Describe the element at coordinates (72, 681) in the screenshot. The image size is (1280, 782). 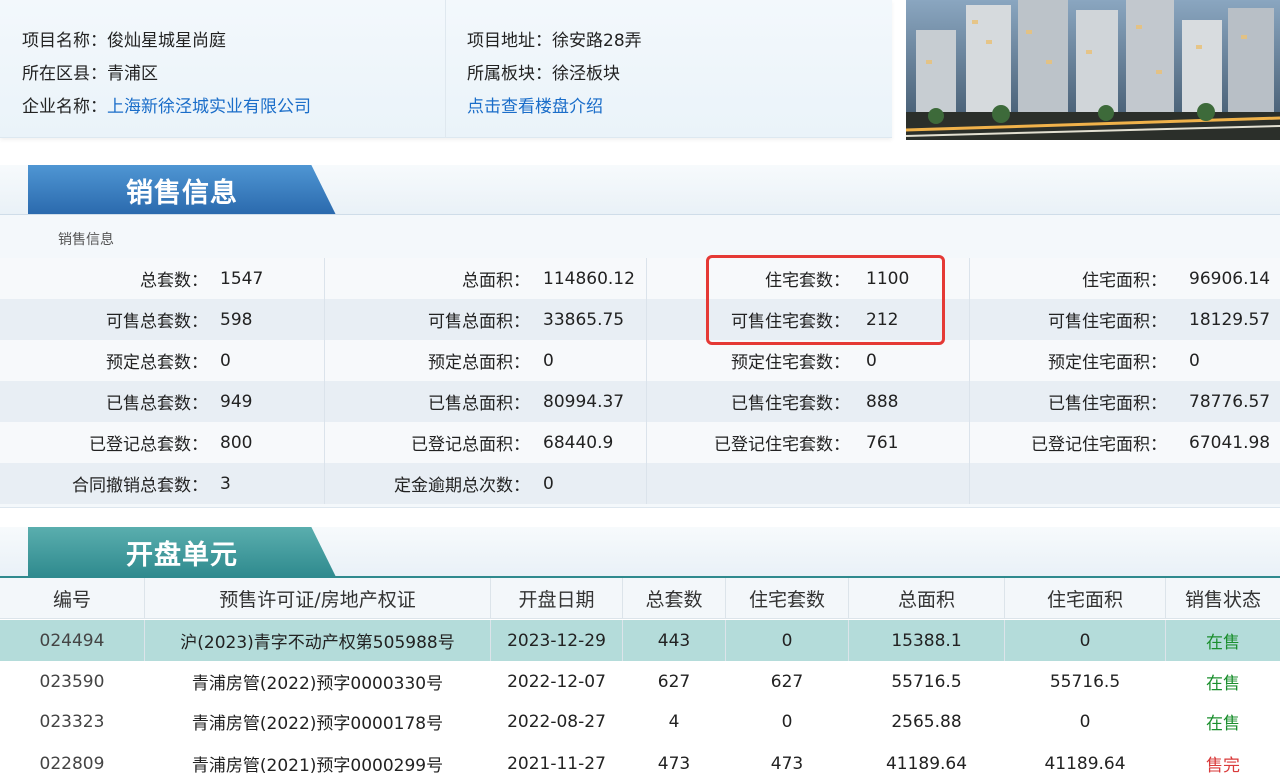
I see `unit-id: 023590` at that location.